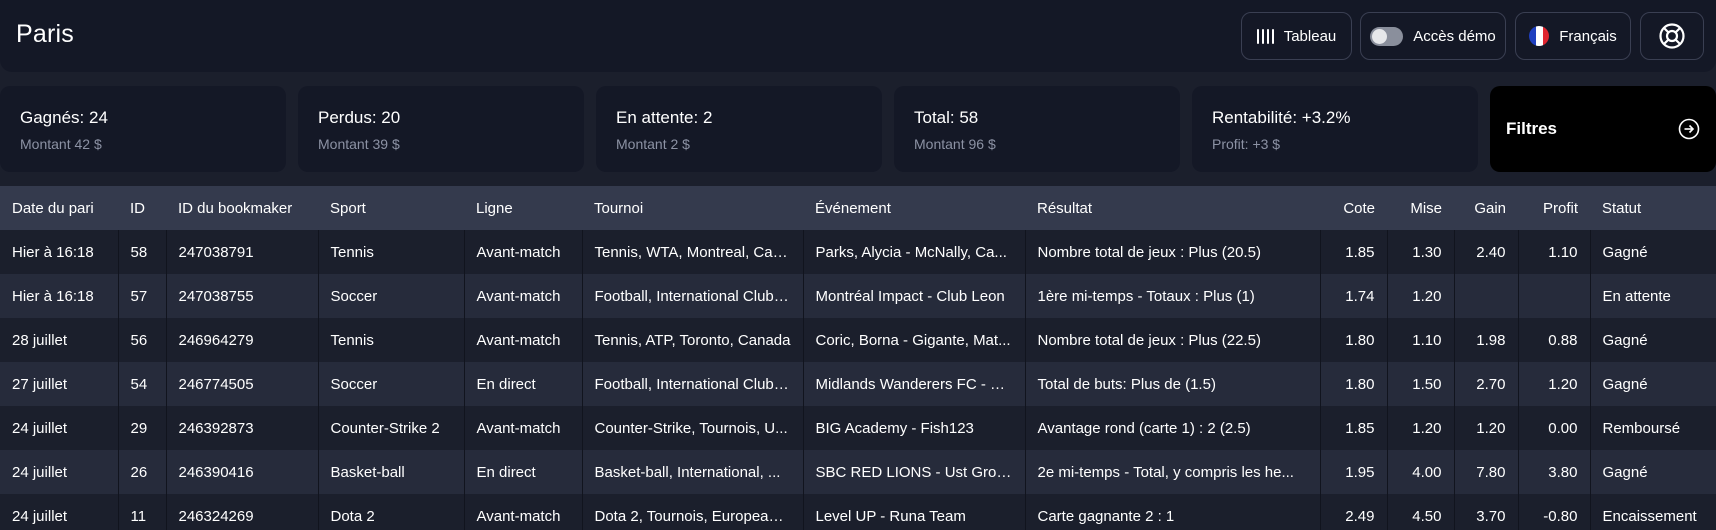  What do you see at coordinates (1554, 384) in the screenshot?
I see `cell-profit: 1.20` at bounding box center [1554, 384].